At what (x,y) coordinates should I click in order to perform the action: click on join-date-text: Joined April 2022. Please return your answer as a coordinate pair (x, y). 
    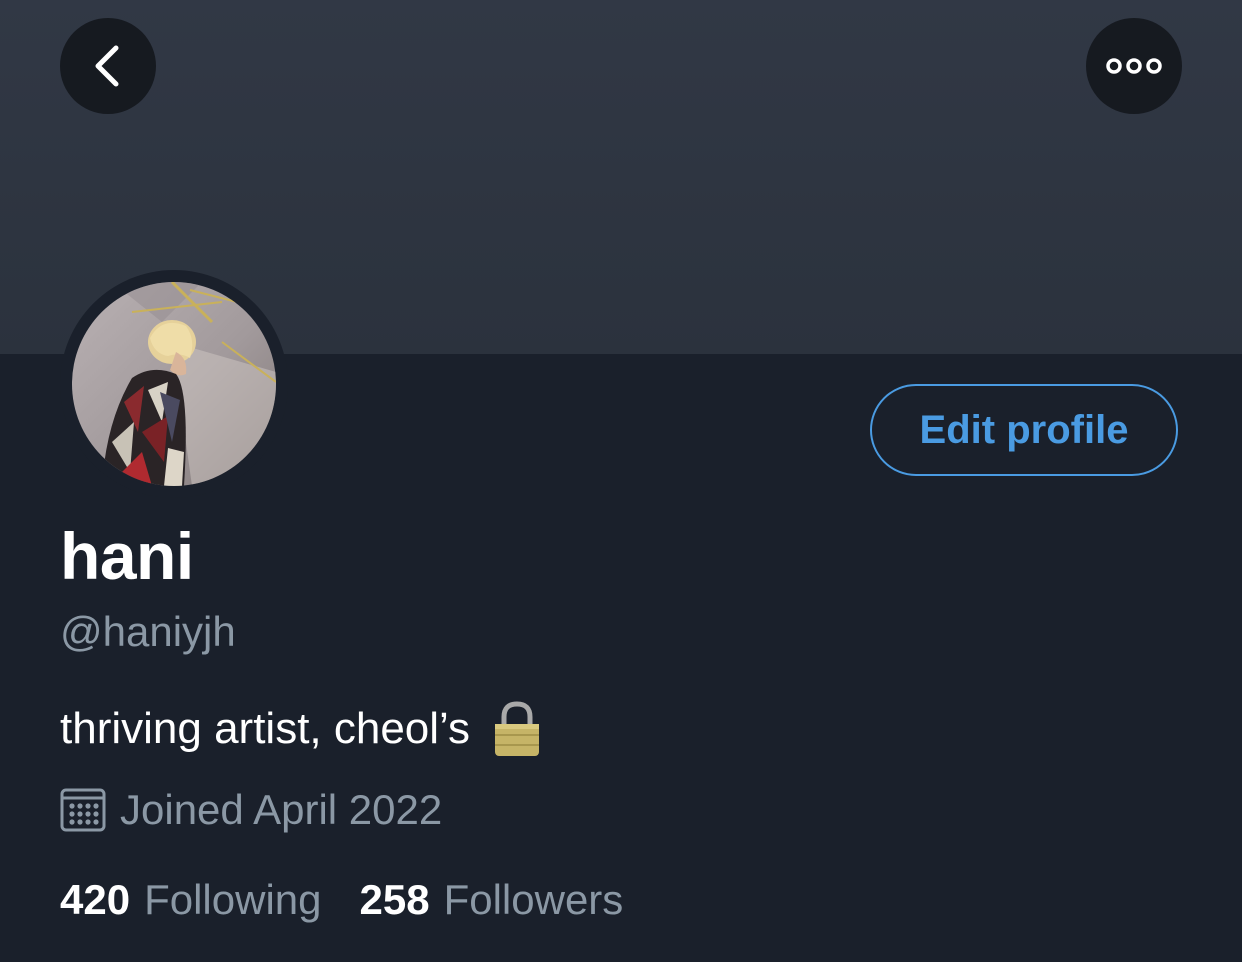
    Looking at the image, I should click on (281, 809).